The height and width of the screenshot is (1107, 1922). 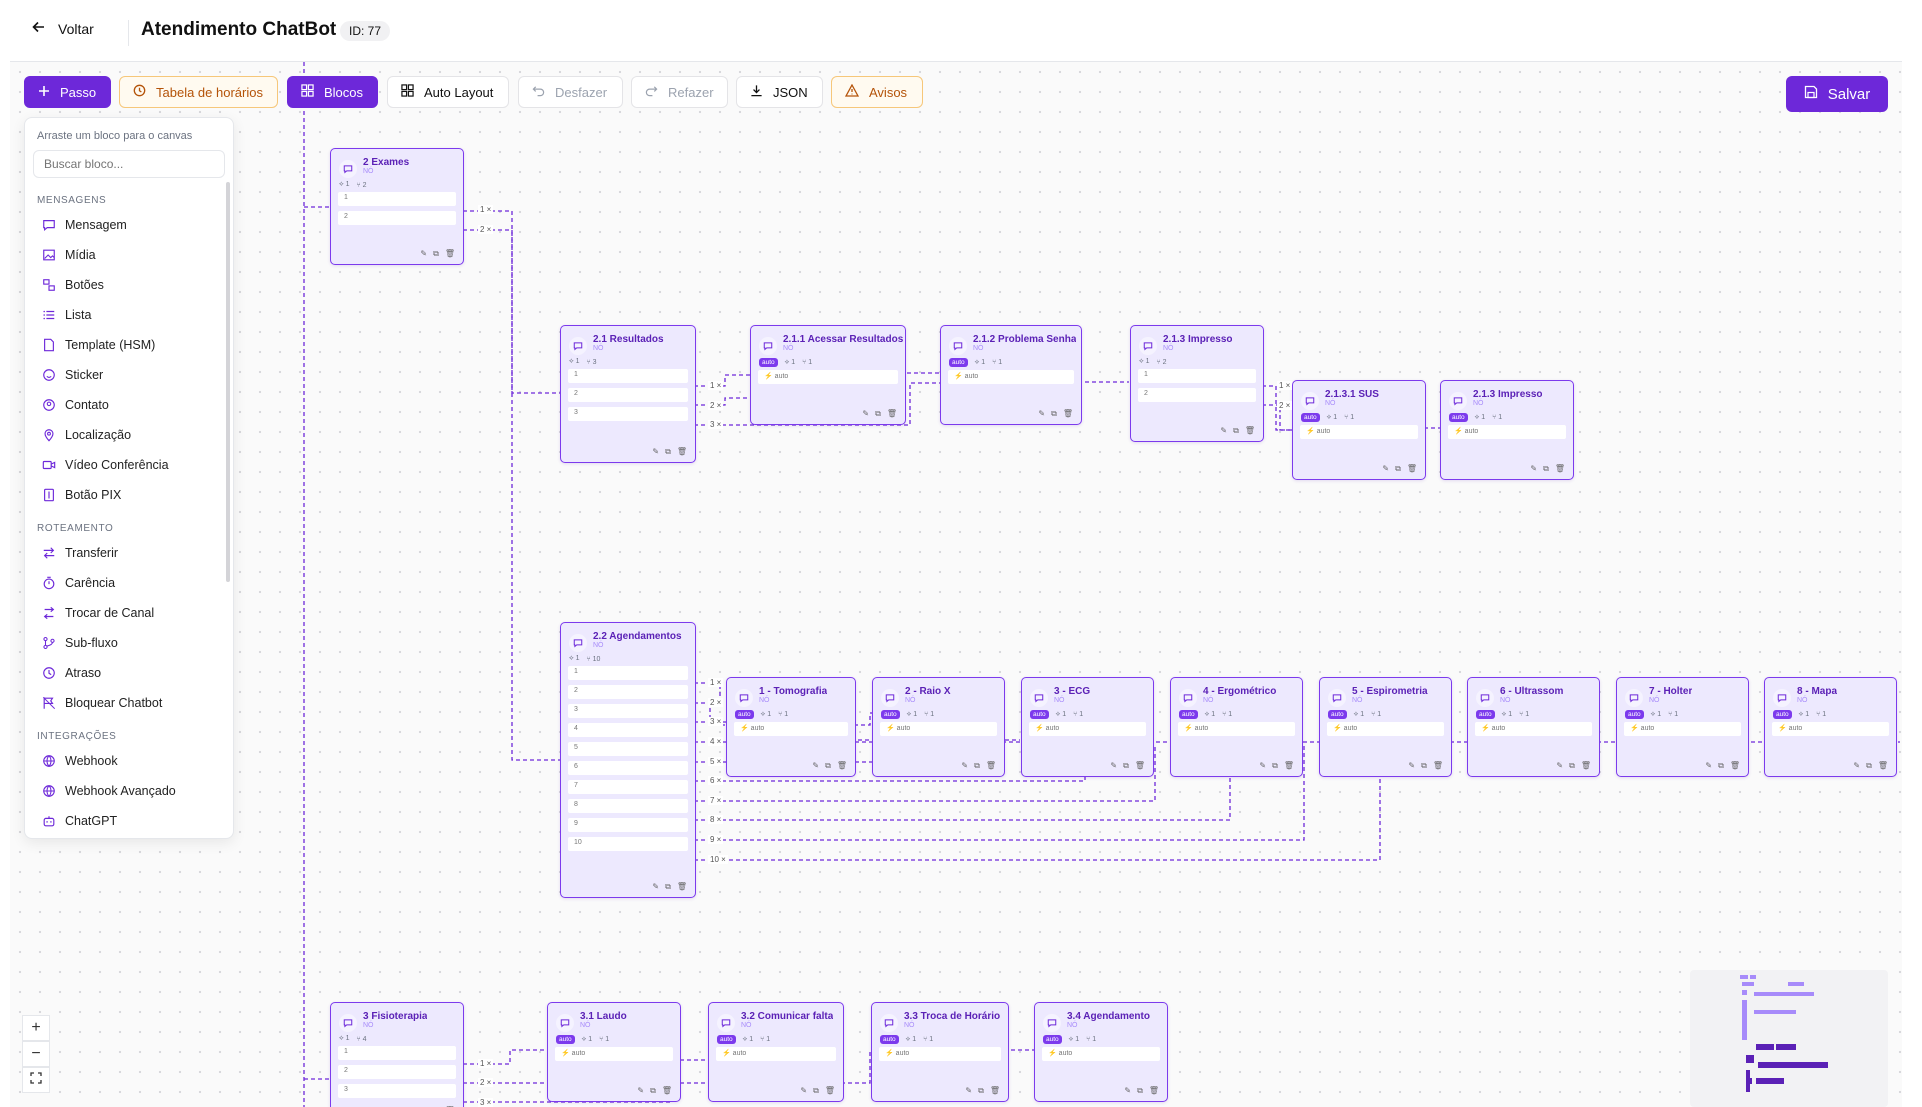 What do you see at coordinates (129, 465) in the screenshot?
I see `block-item: Vídeo Conferência` at bounding box center [129, 465].